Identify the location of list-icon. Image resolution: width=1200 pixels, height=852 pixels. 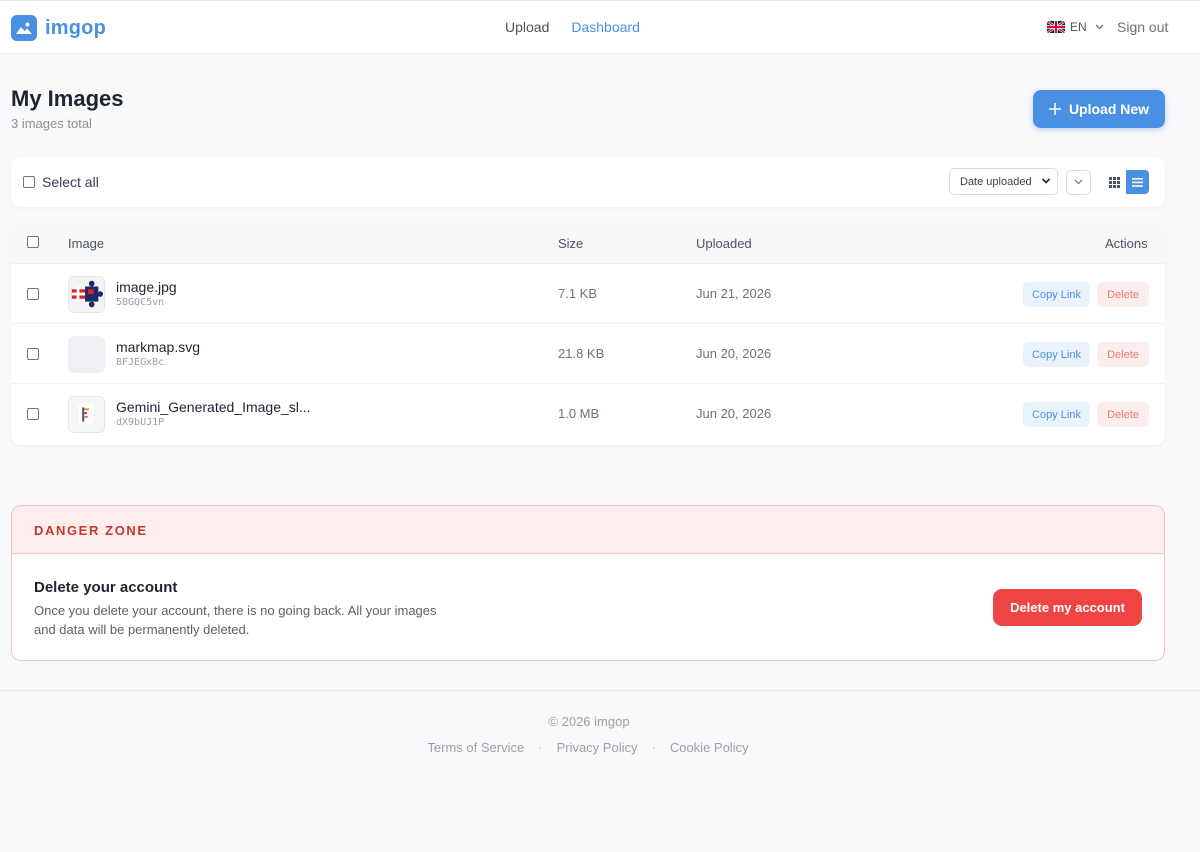
(1137, 182).